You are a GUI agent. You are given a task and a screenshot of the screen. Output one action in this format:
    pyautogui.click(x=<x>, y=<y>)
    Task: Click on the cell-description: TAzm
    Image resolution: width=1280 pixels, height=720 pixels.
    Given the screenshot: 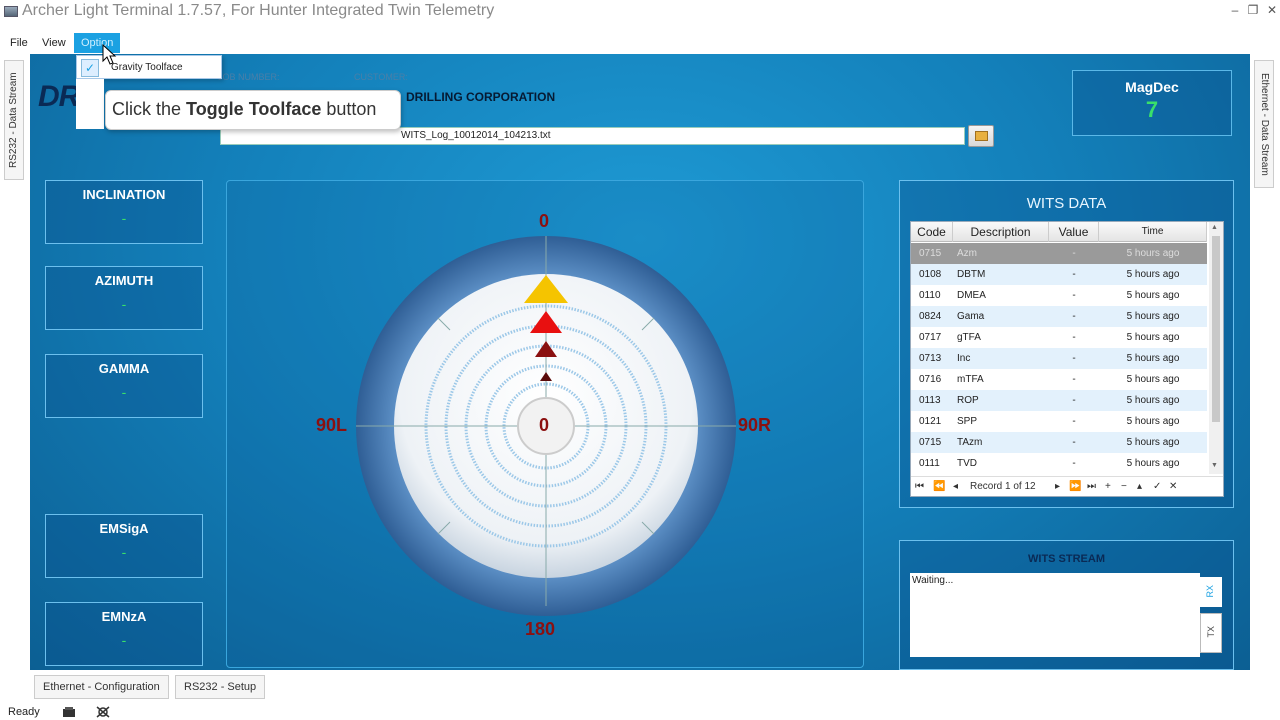 What is the action you would take?
    pyautogui.click(x=970, y=442)
    